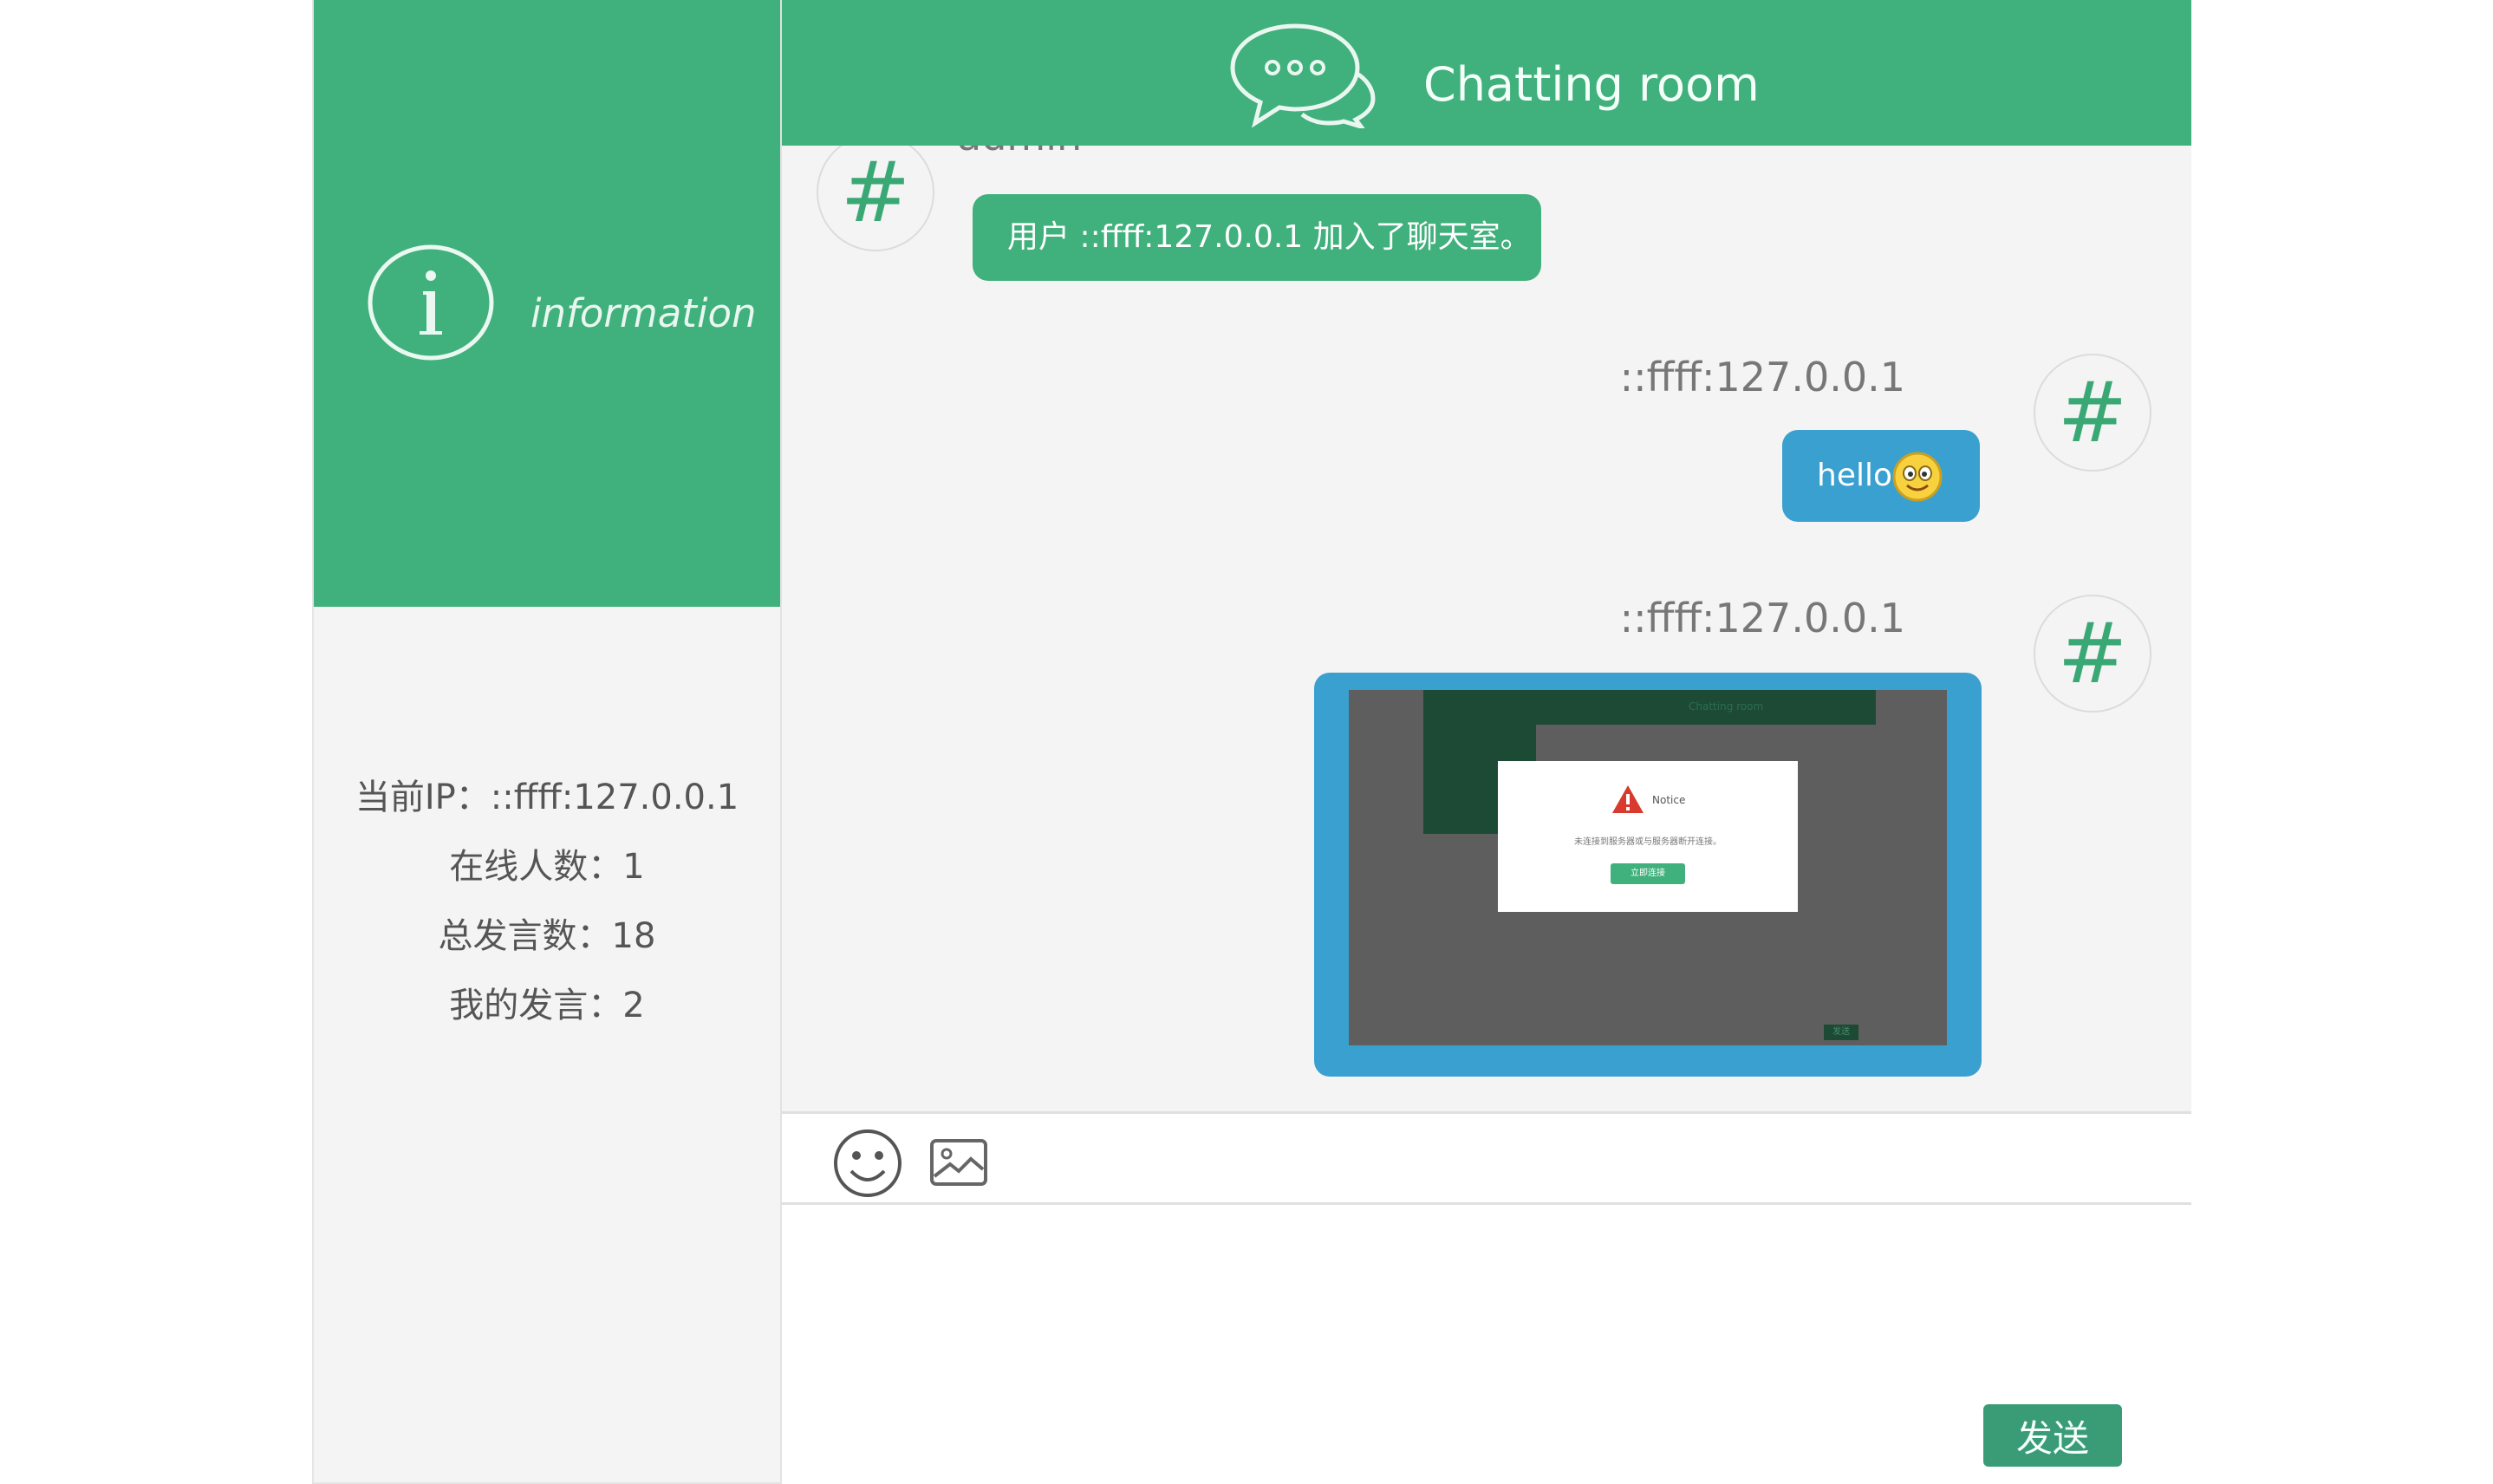  I want to click on input-toolbar, so click(1486, 1158).